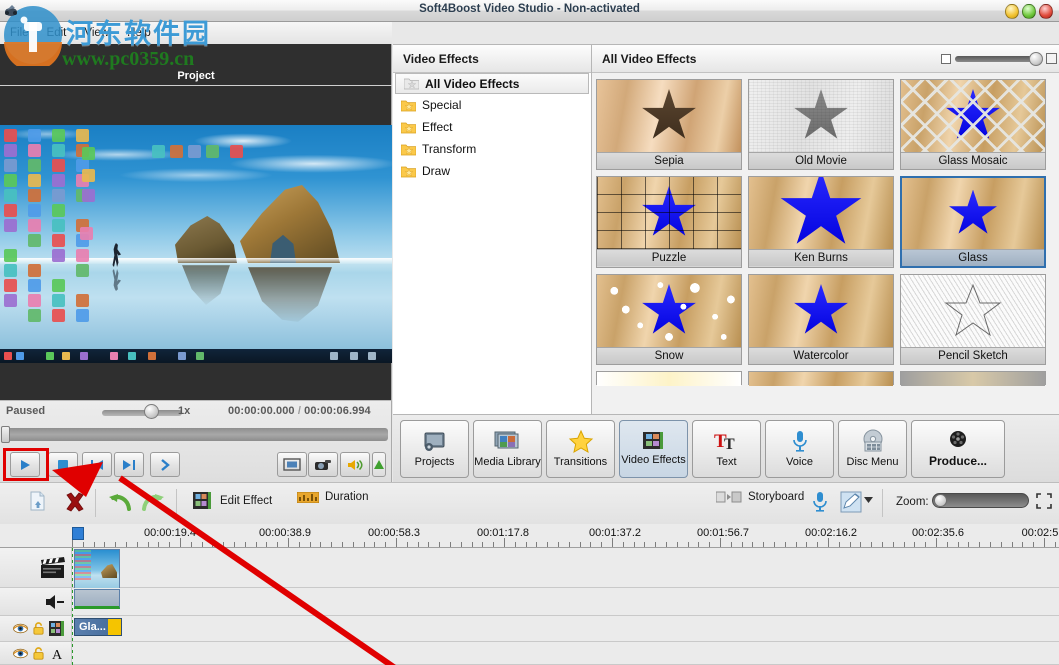 The image size is (1059, 665). What do you see at coordinates (492, 171) in the screenshot?
I see `category-item-draw: Draw` at bounding box center [492, 171].